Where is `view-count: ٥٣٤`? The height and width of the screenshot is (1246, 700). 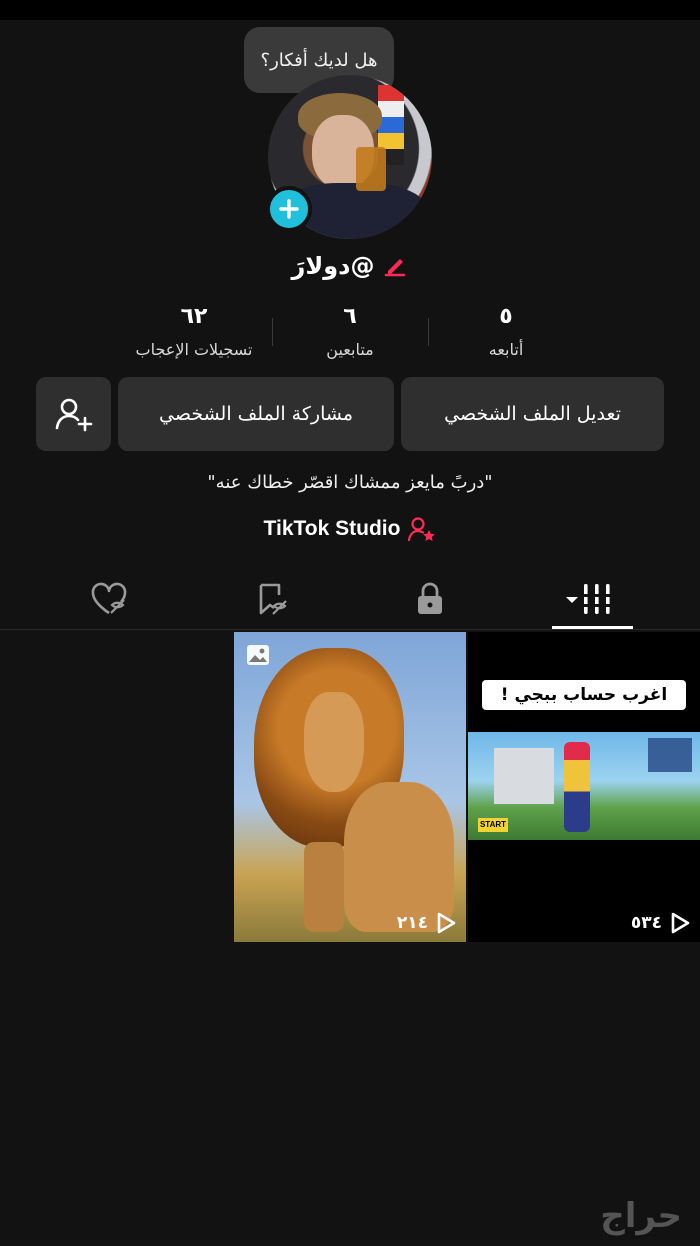 view-count: ٥٣٤ is located at coordinates (660, 923).